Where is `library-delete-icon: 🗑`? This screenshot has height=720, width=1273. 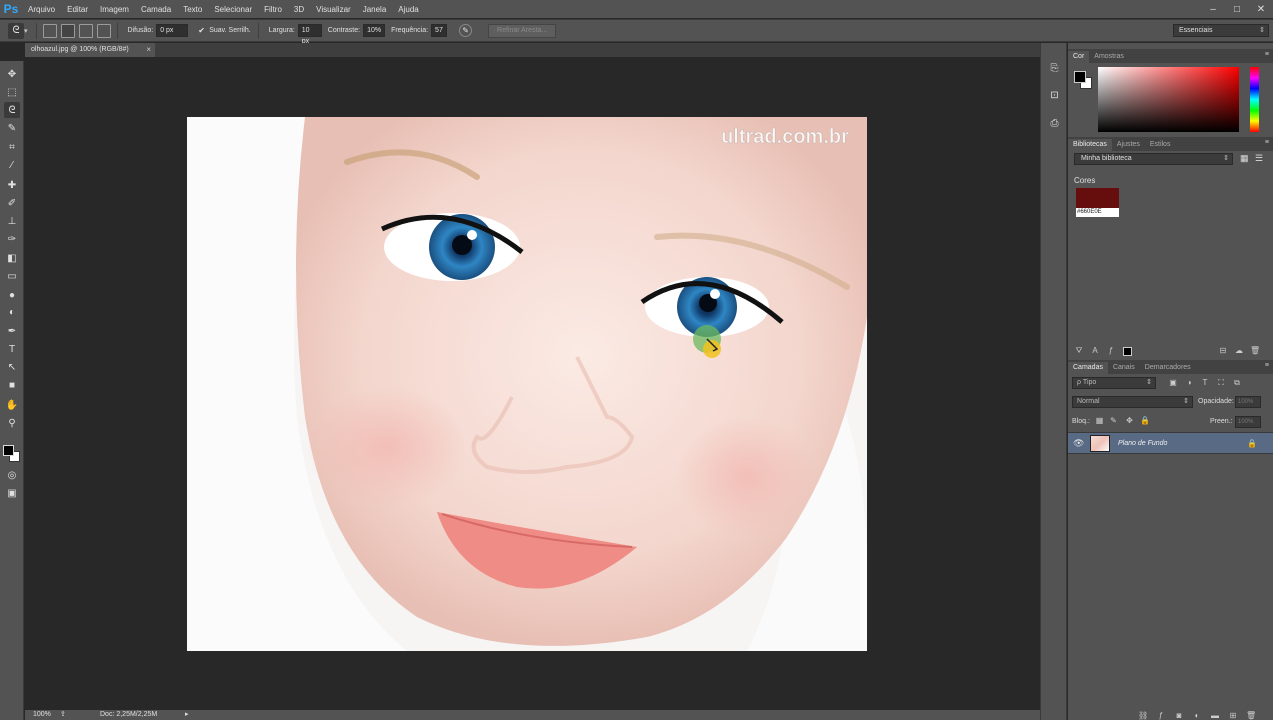 library-delete-icon: 🗑 is located at coordinates (1255, 351).